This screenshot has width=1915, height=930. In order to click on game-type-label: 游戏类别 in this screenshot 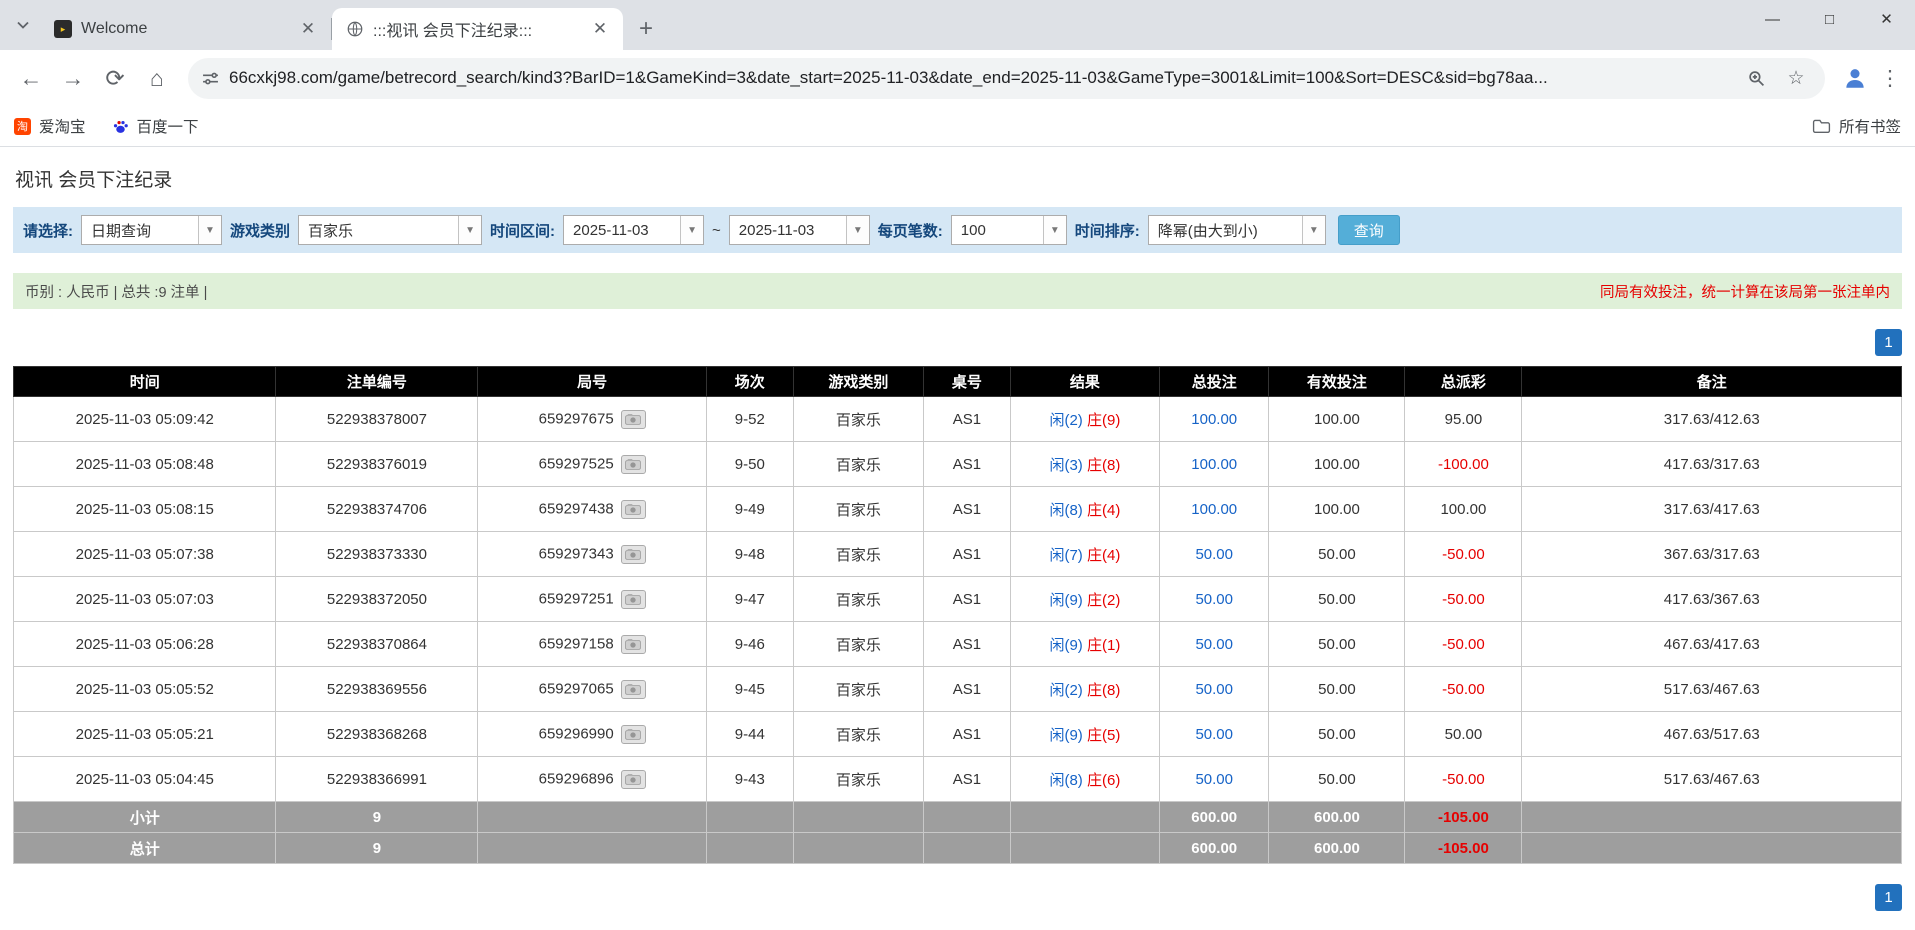, I will do `click(260, 231)`.